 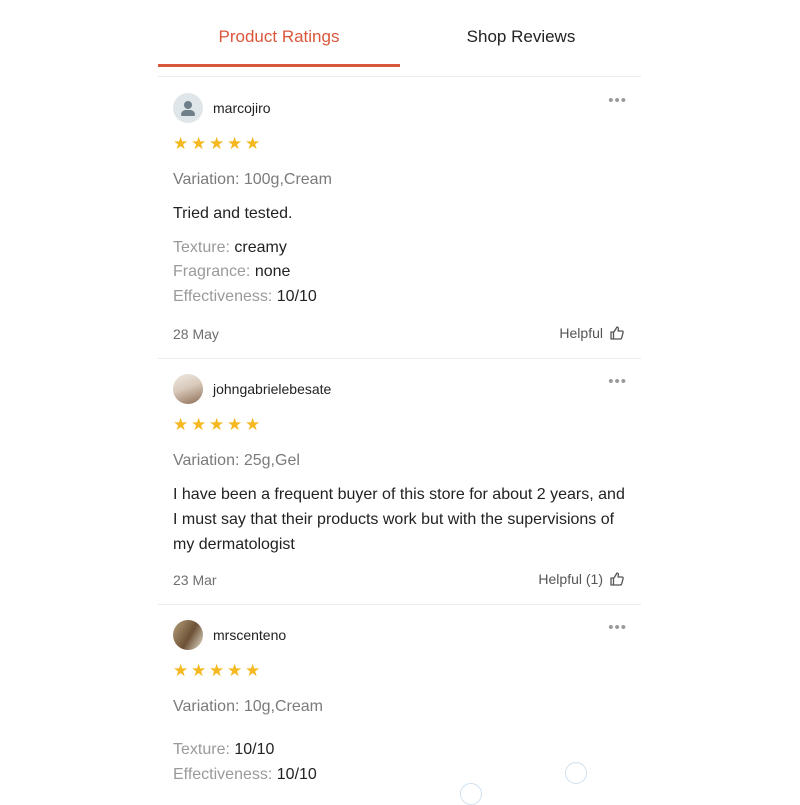 What do you see at coordinates (188, 105) in the screenshot?
I see `user-icon` at bounding box center [188, 105].